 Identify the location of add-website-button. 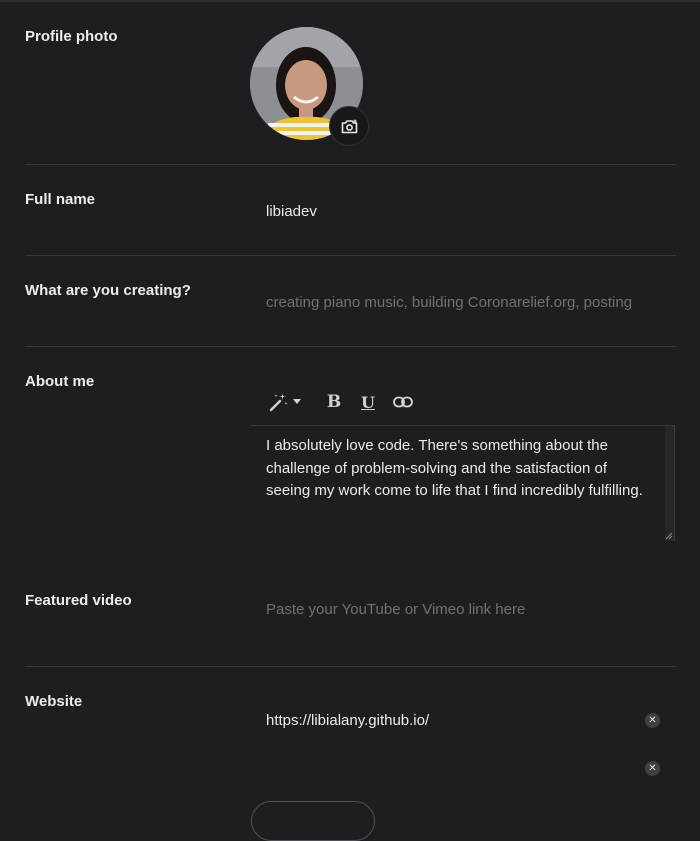
(313, 821).